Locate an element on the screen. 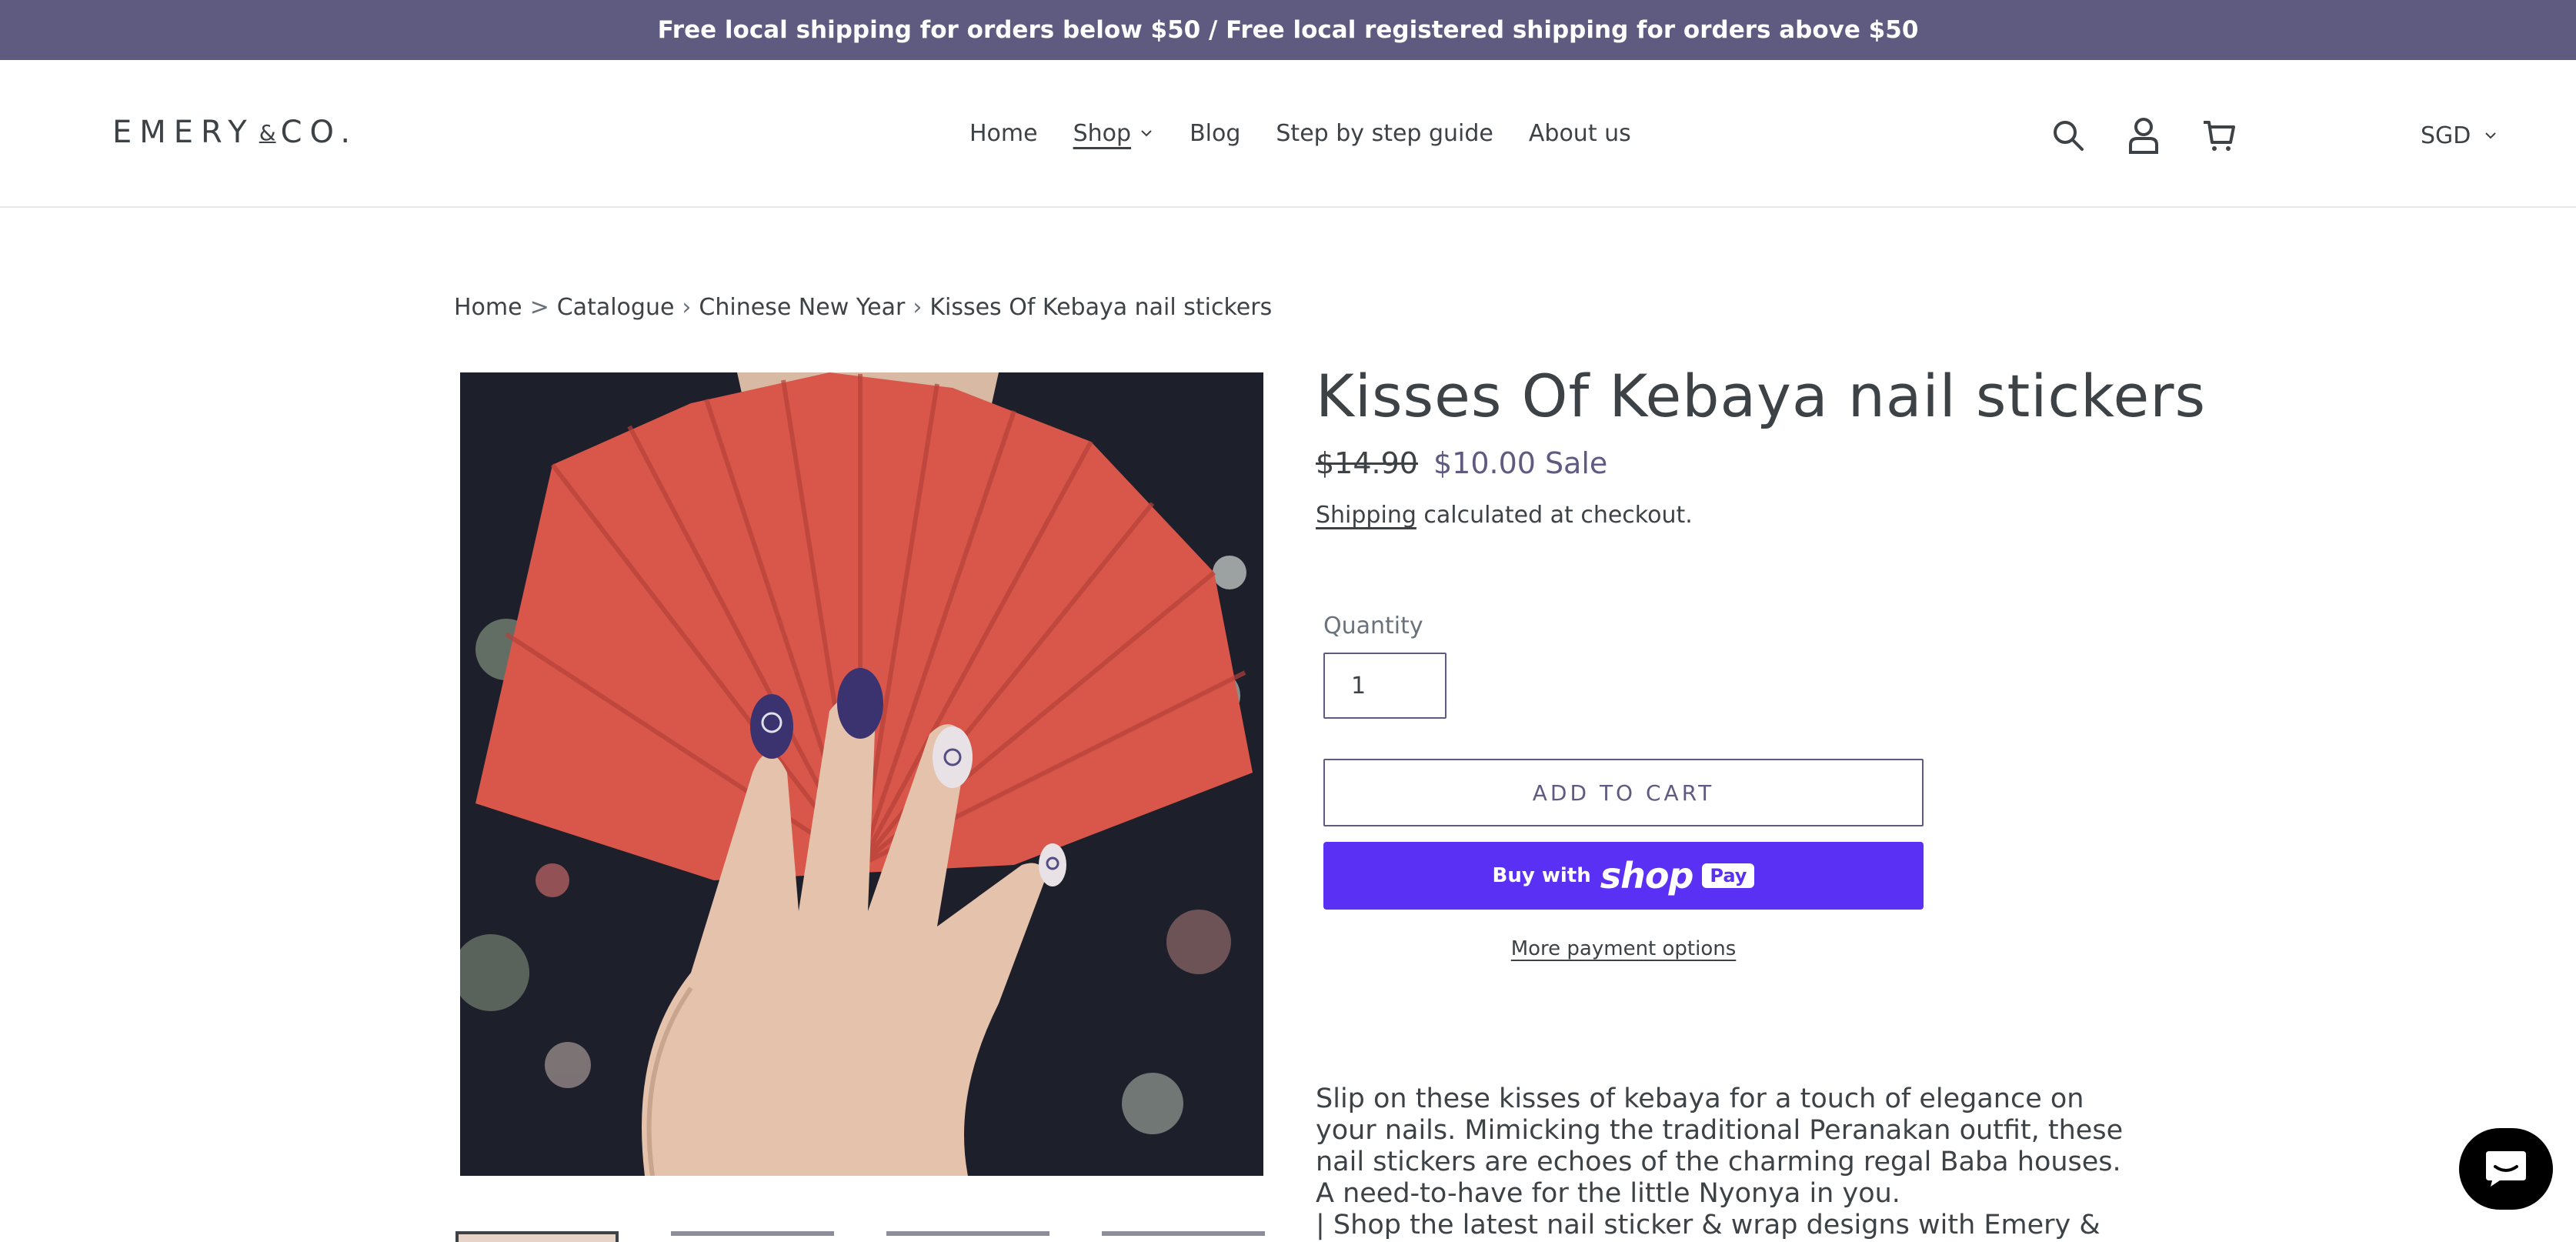 Image resolution: width=2576 pixels, height=1242 pixels. thumbnail-strip is located at coordinates (860, 1236).